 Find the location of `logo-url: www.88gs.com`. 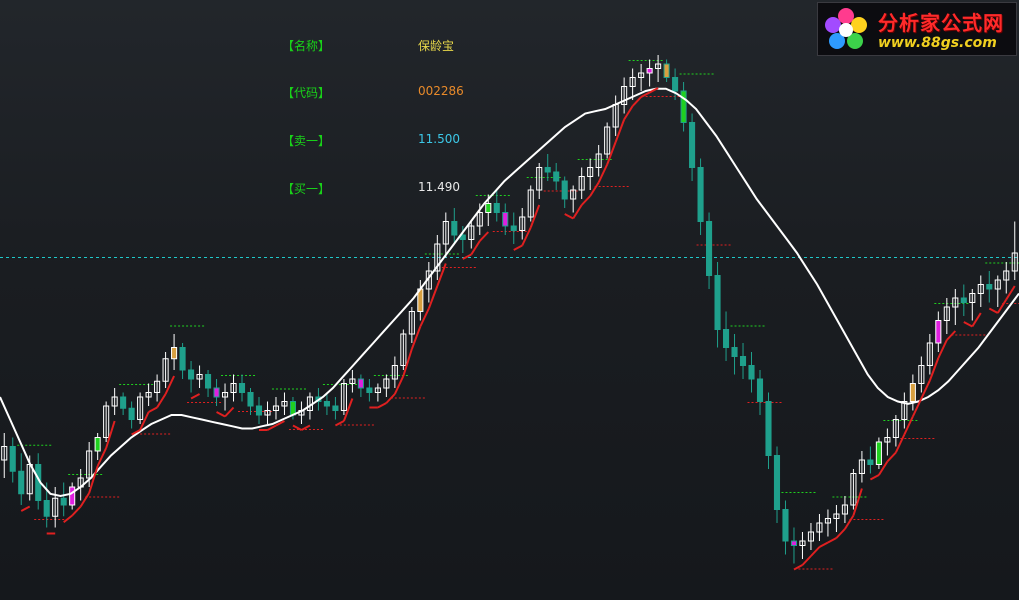

logo-url: www.88gs.com is located at coordinates (937, 43).